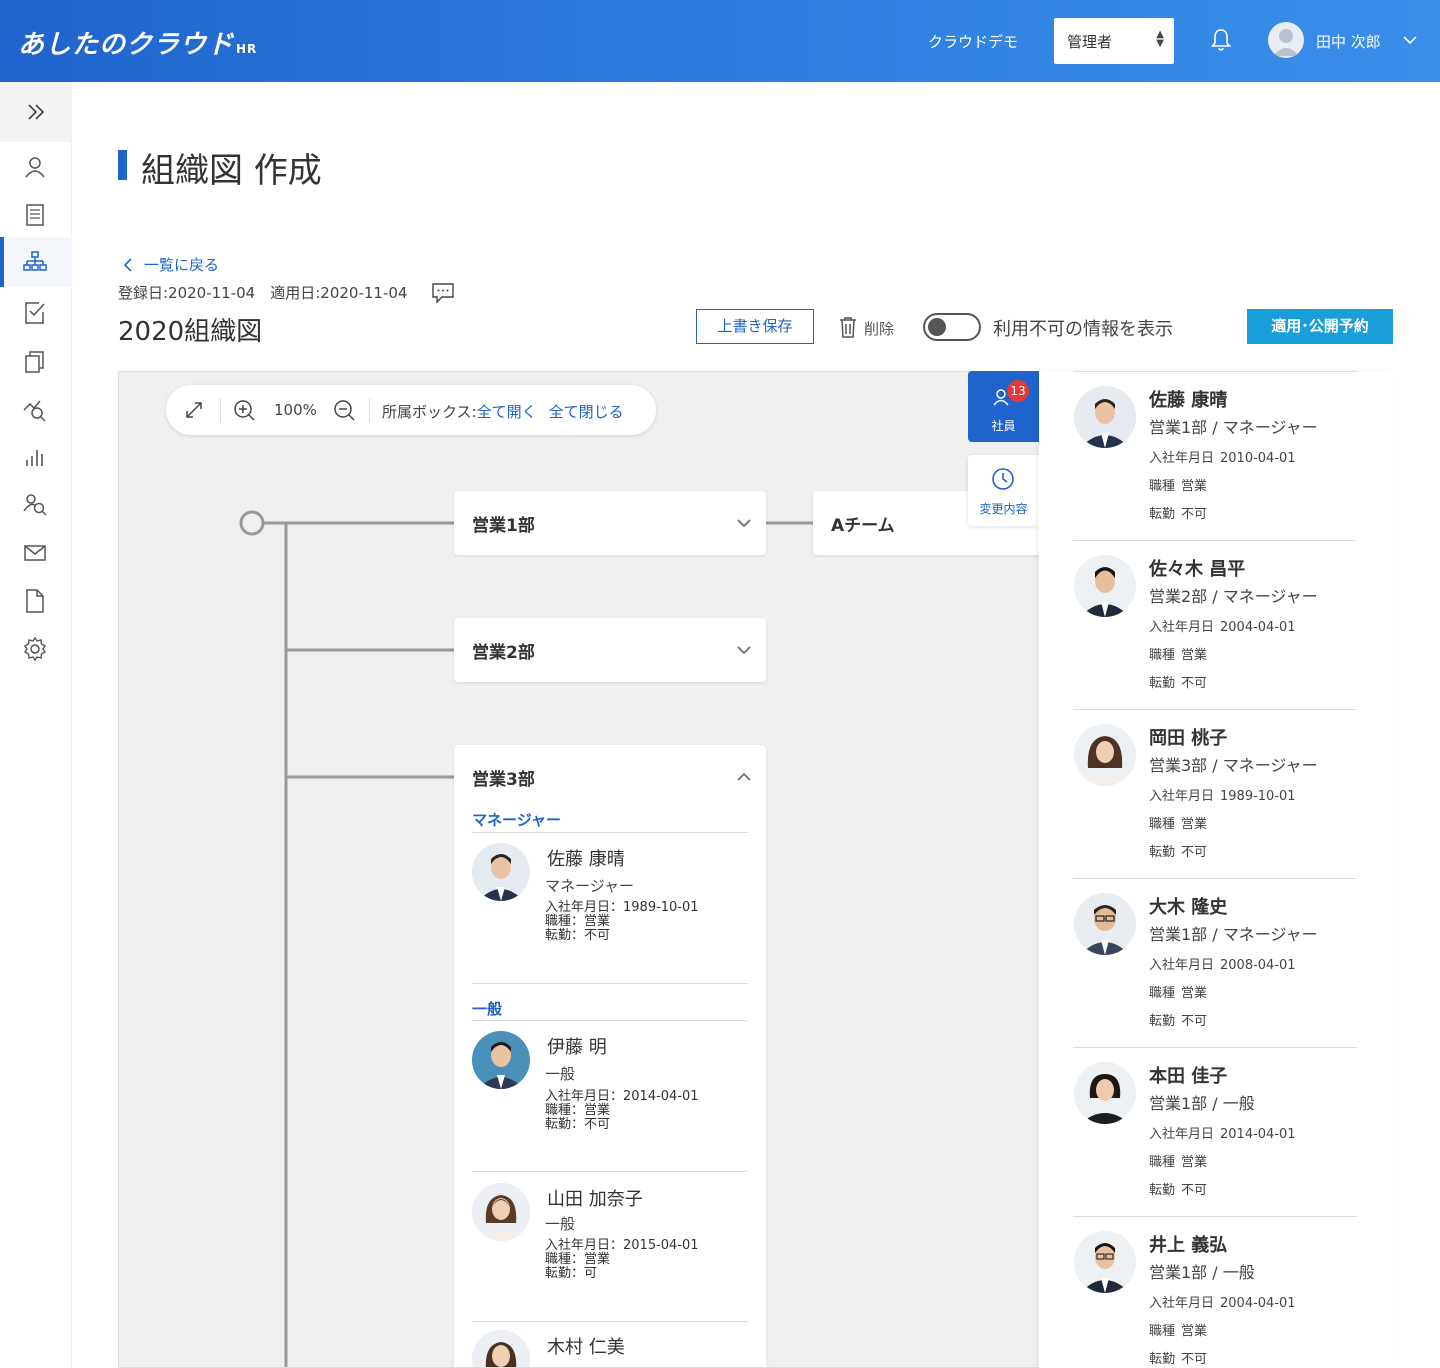  Describe the element at coordinates (1018, 391) in the screenshot. I see `employee-count-badge: 13` at that location.